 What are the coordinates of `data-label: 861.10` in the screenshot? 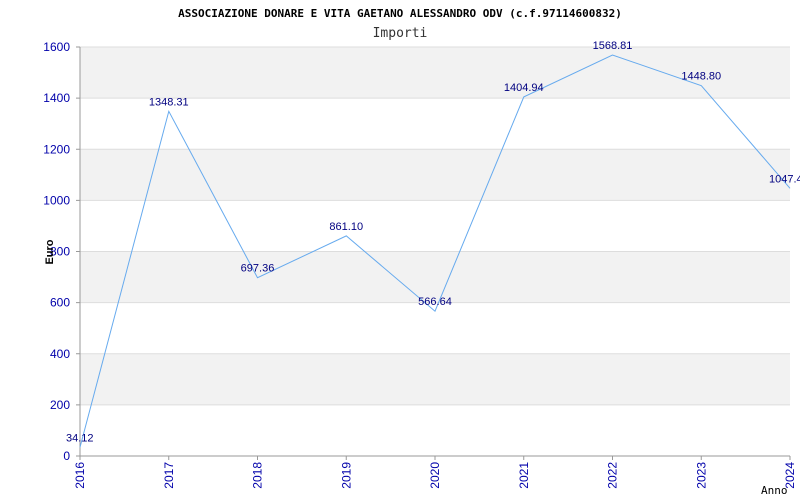 It's located at (346, 227).